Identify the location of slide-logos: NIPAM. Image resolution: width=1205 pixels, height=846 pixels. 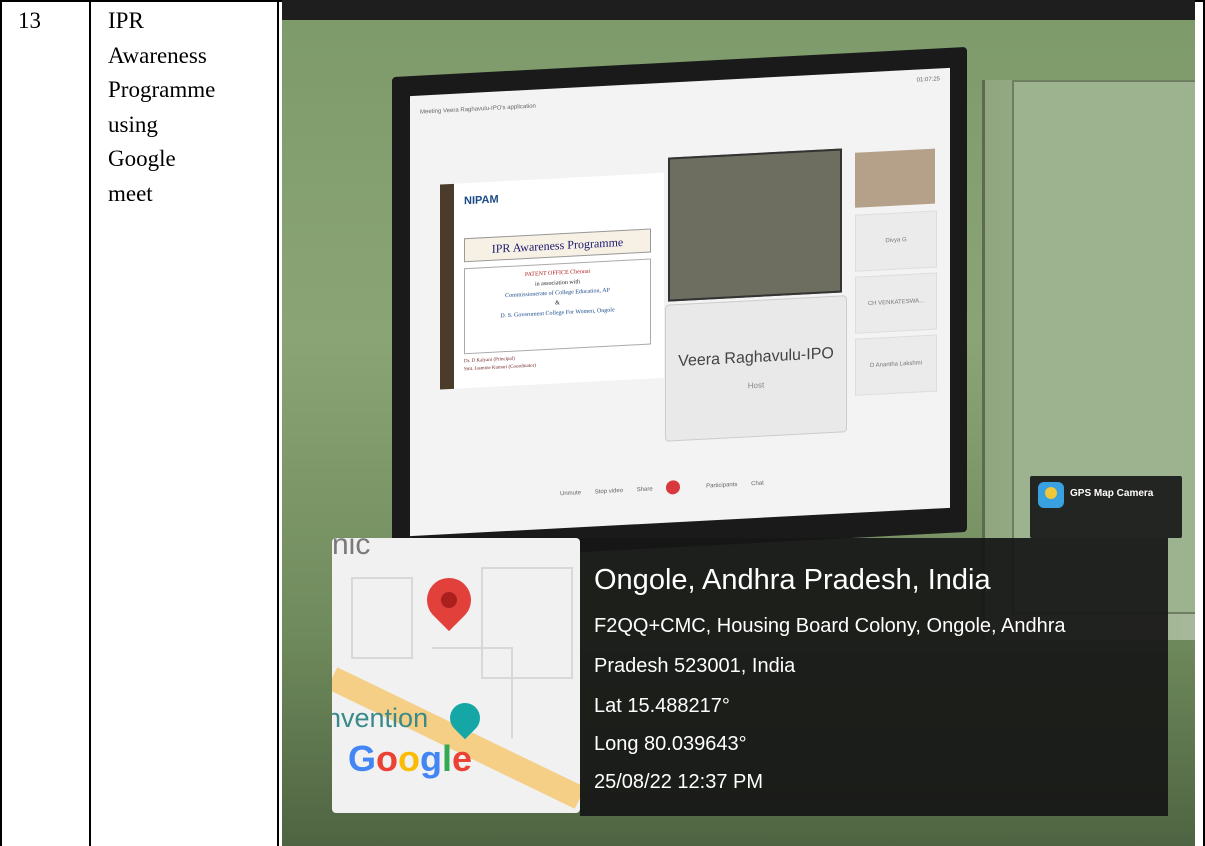
(481, 200).